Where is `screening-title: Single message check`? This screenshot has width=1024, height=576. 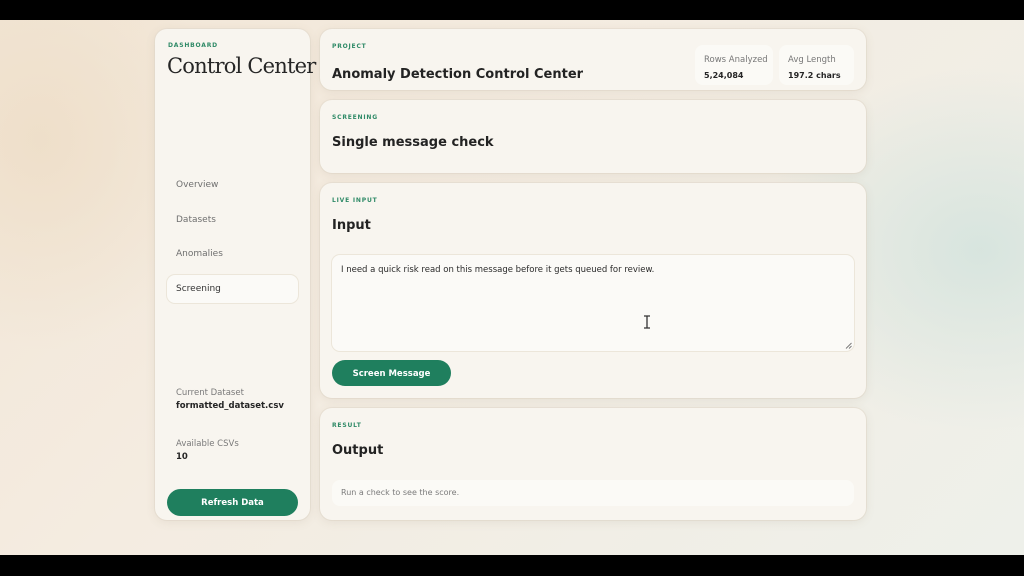 screening-title: Single message check is located at coordinates (413, 142).